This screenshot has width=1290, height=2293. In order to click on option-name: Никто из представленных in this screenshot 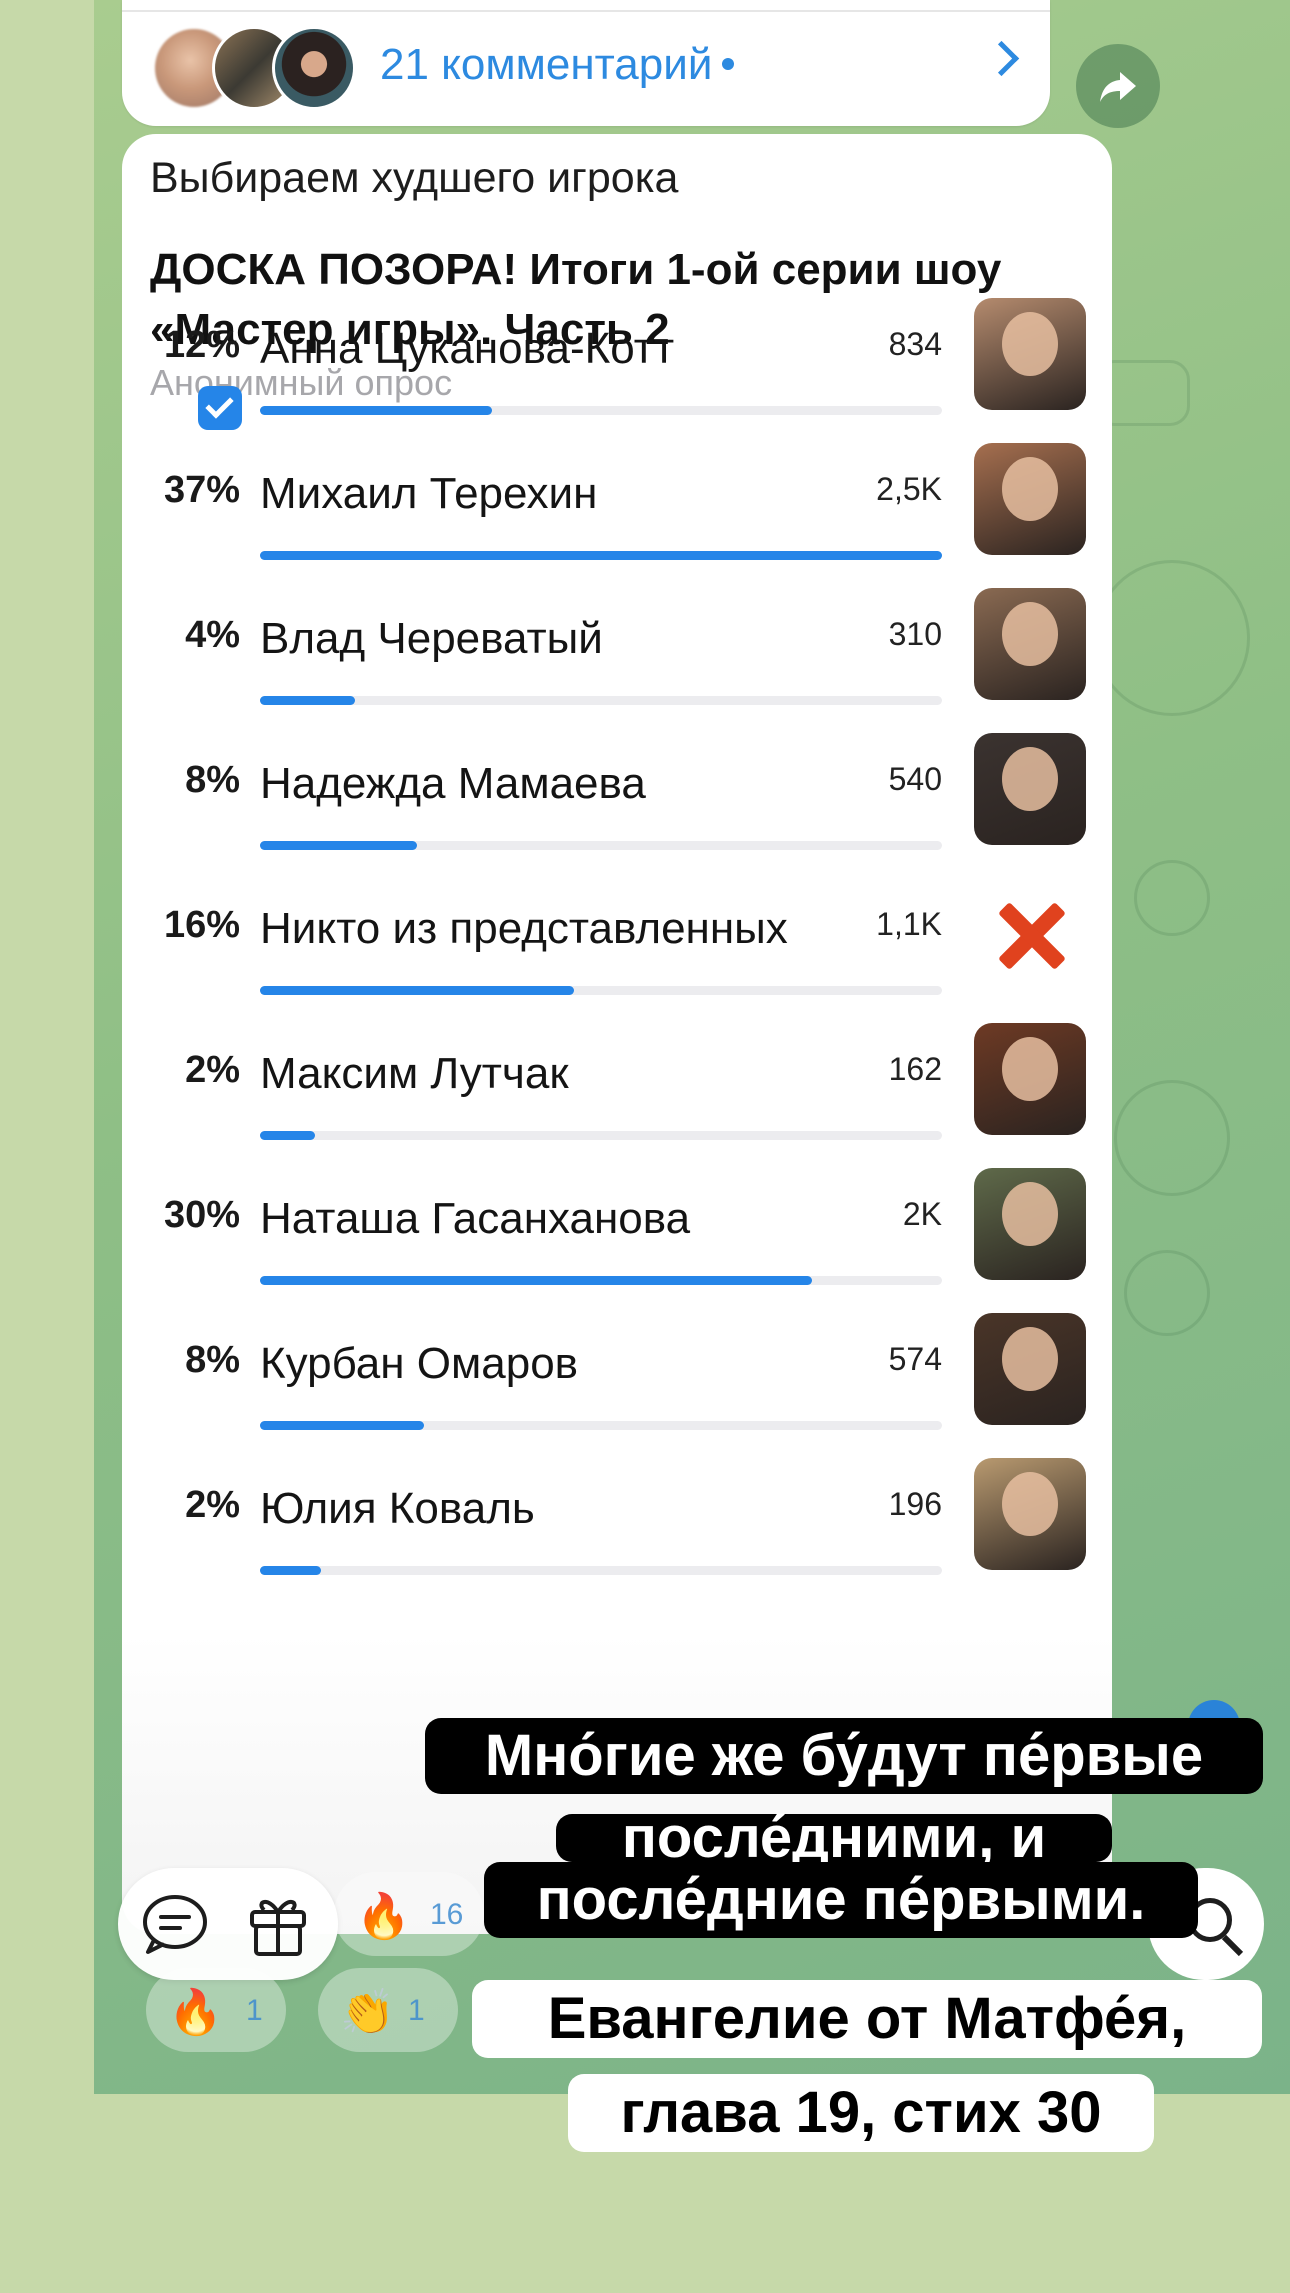, I will do `click(524, 928)`.